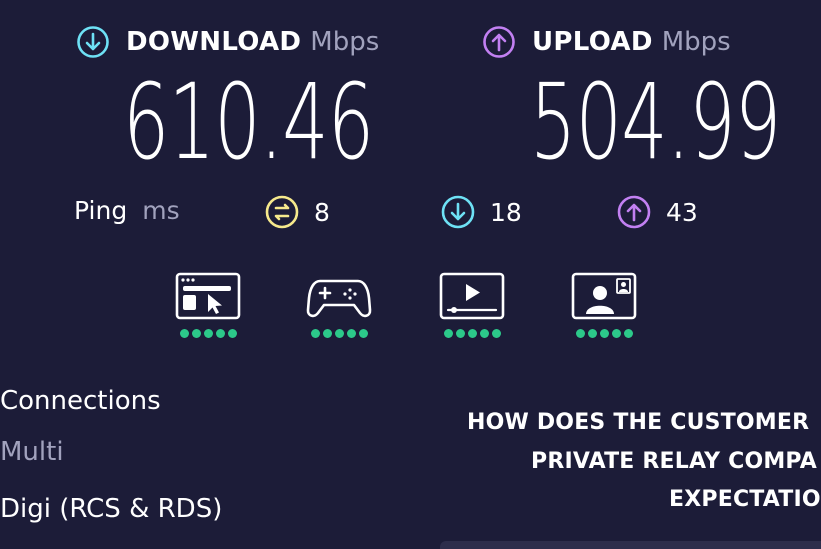  What do you see at coordinates (161, 210) in the screenshot?
I see `ping-unit: ms` at bounding box center [161, 210].